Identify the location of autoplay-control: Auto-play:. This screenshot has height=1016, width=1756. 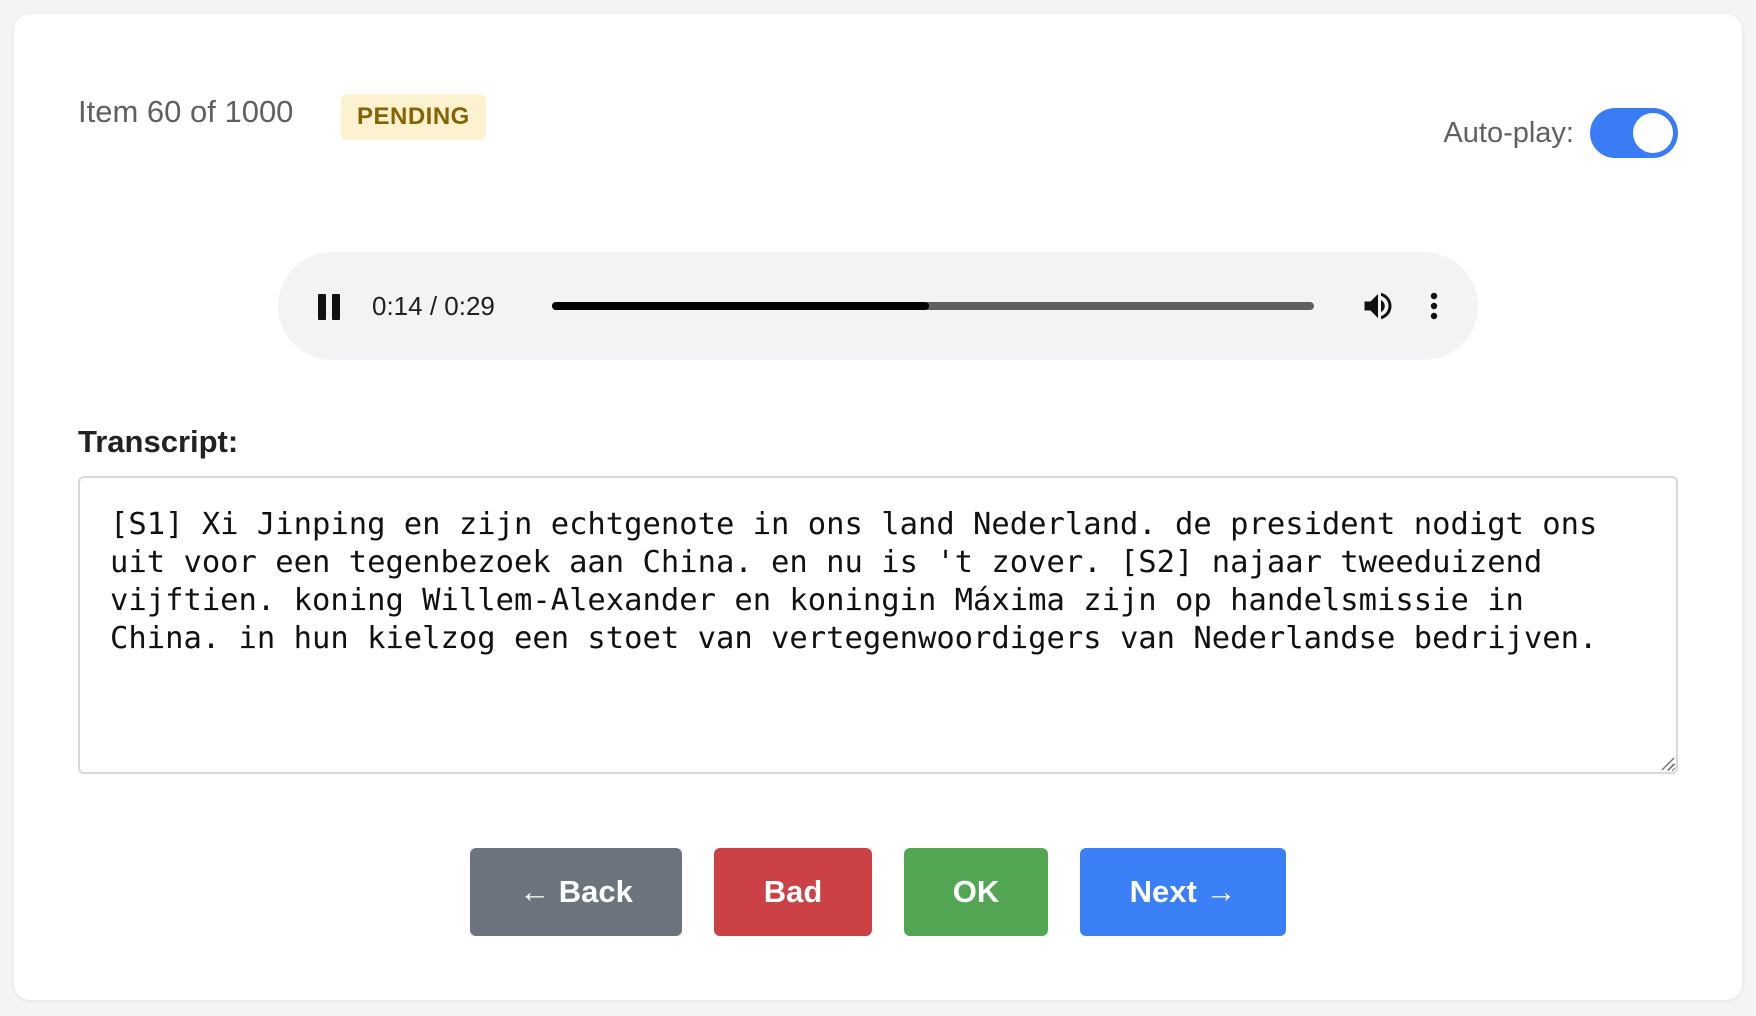
(1560, 133).